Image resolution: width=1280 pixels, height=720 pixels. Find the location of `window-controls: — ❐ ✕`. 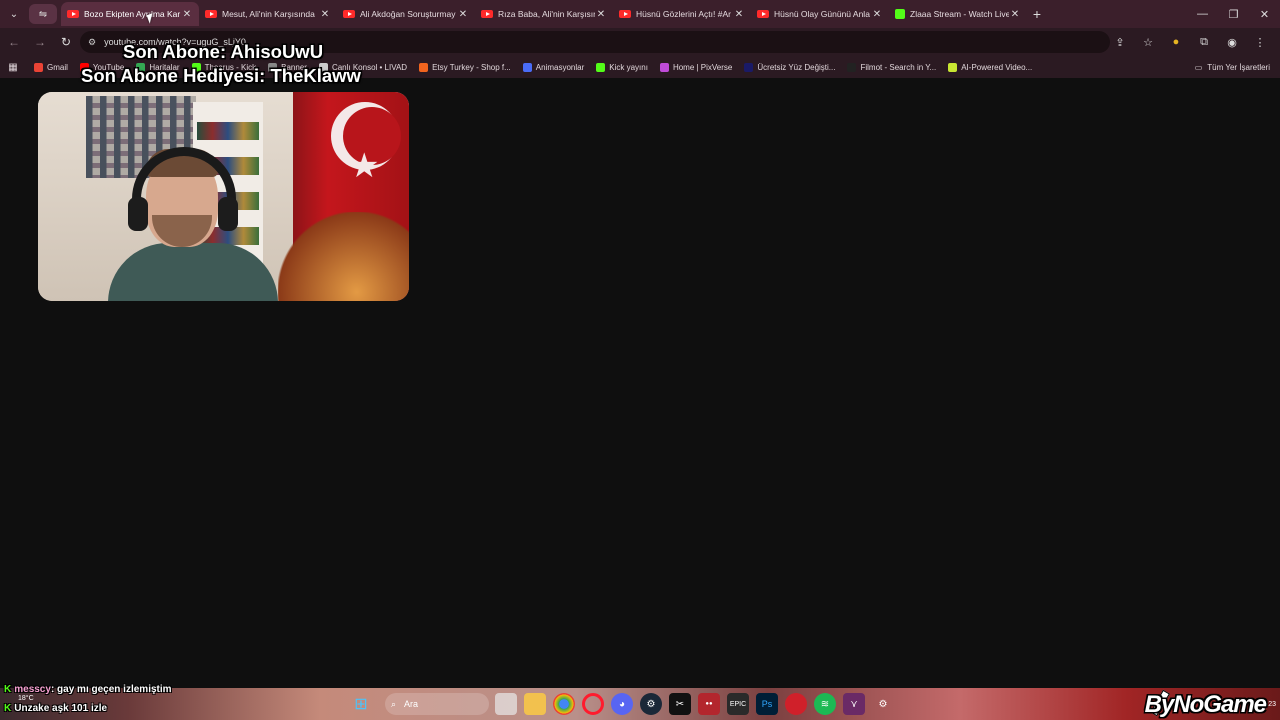

window-controls: — ❐ ✕ is located at coordinates (1233, 14).